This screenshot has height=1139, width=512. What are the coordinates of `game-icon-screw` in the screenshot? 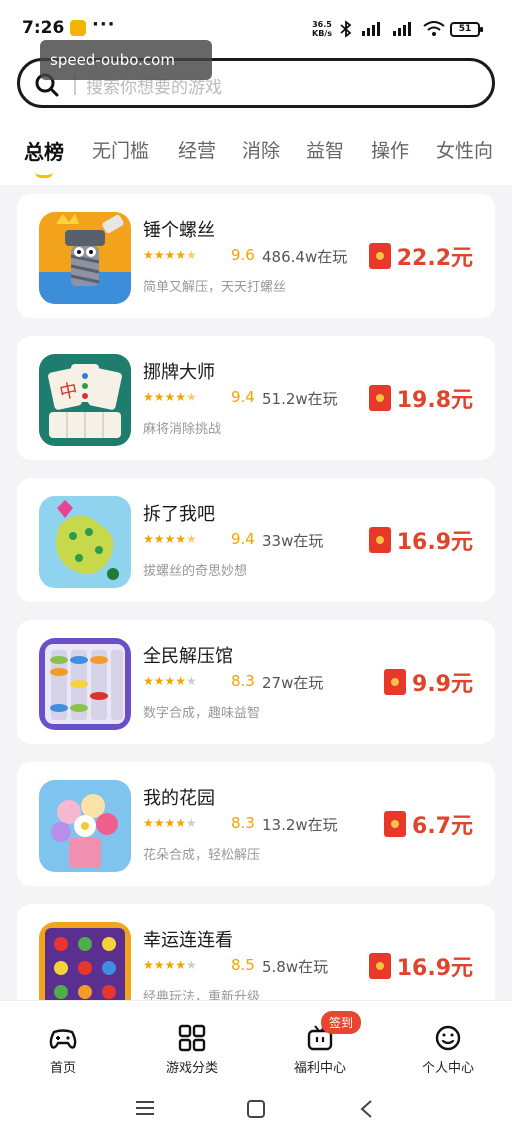 It's located at (85, 258).